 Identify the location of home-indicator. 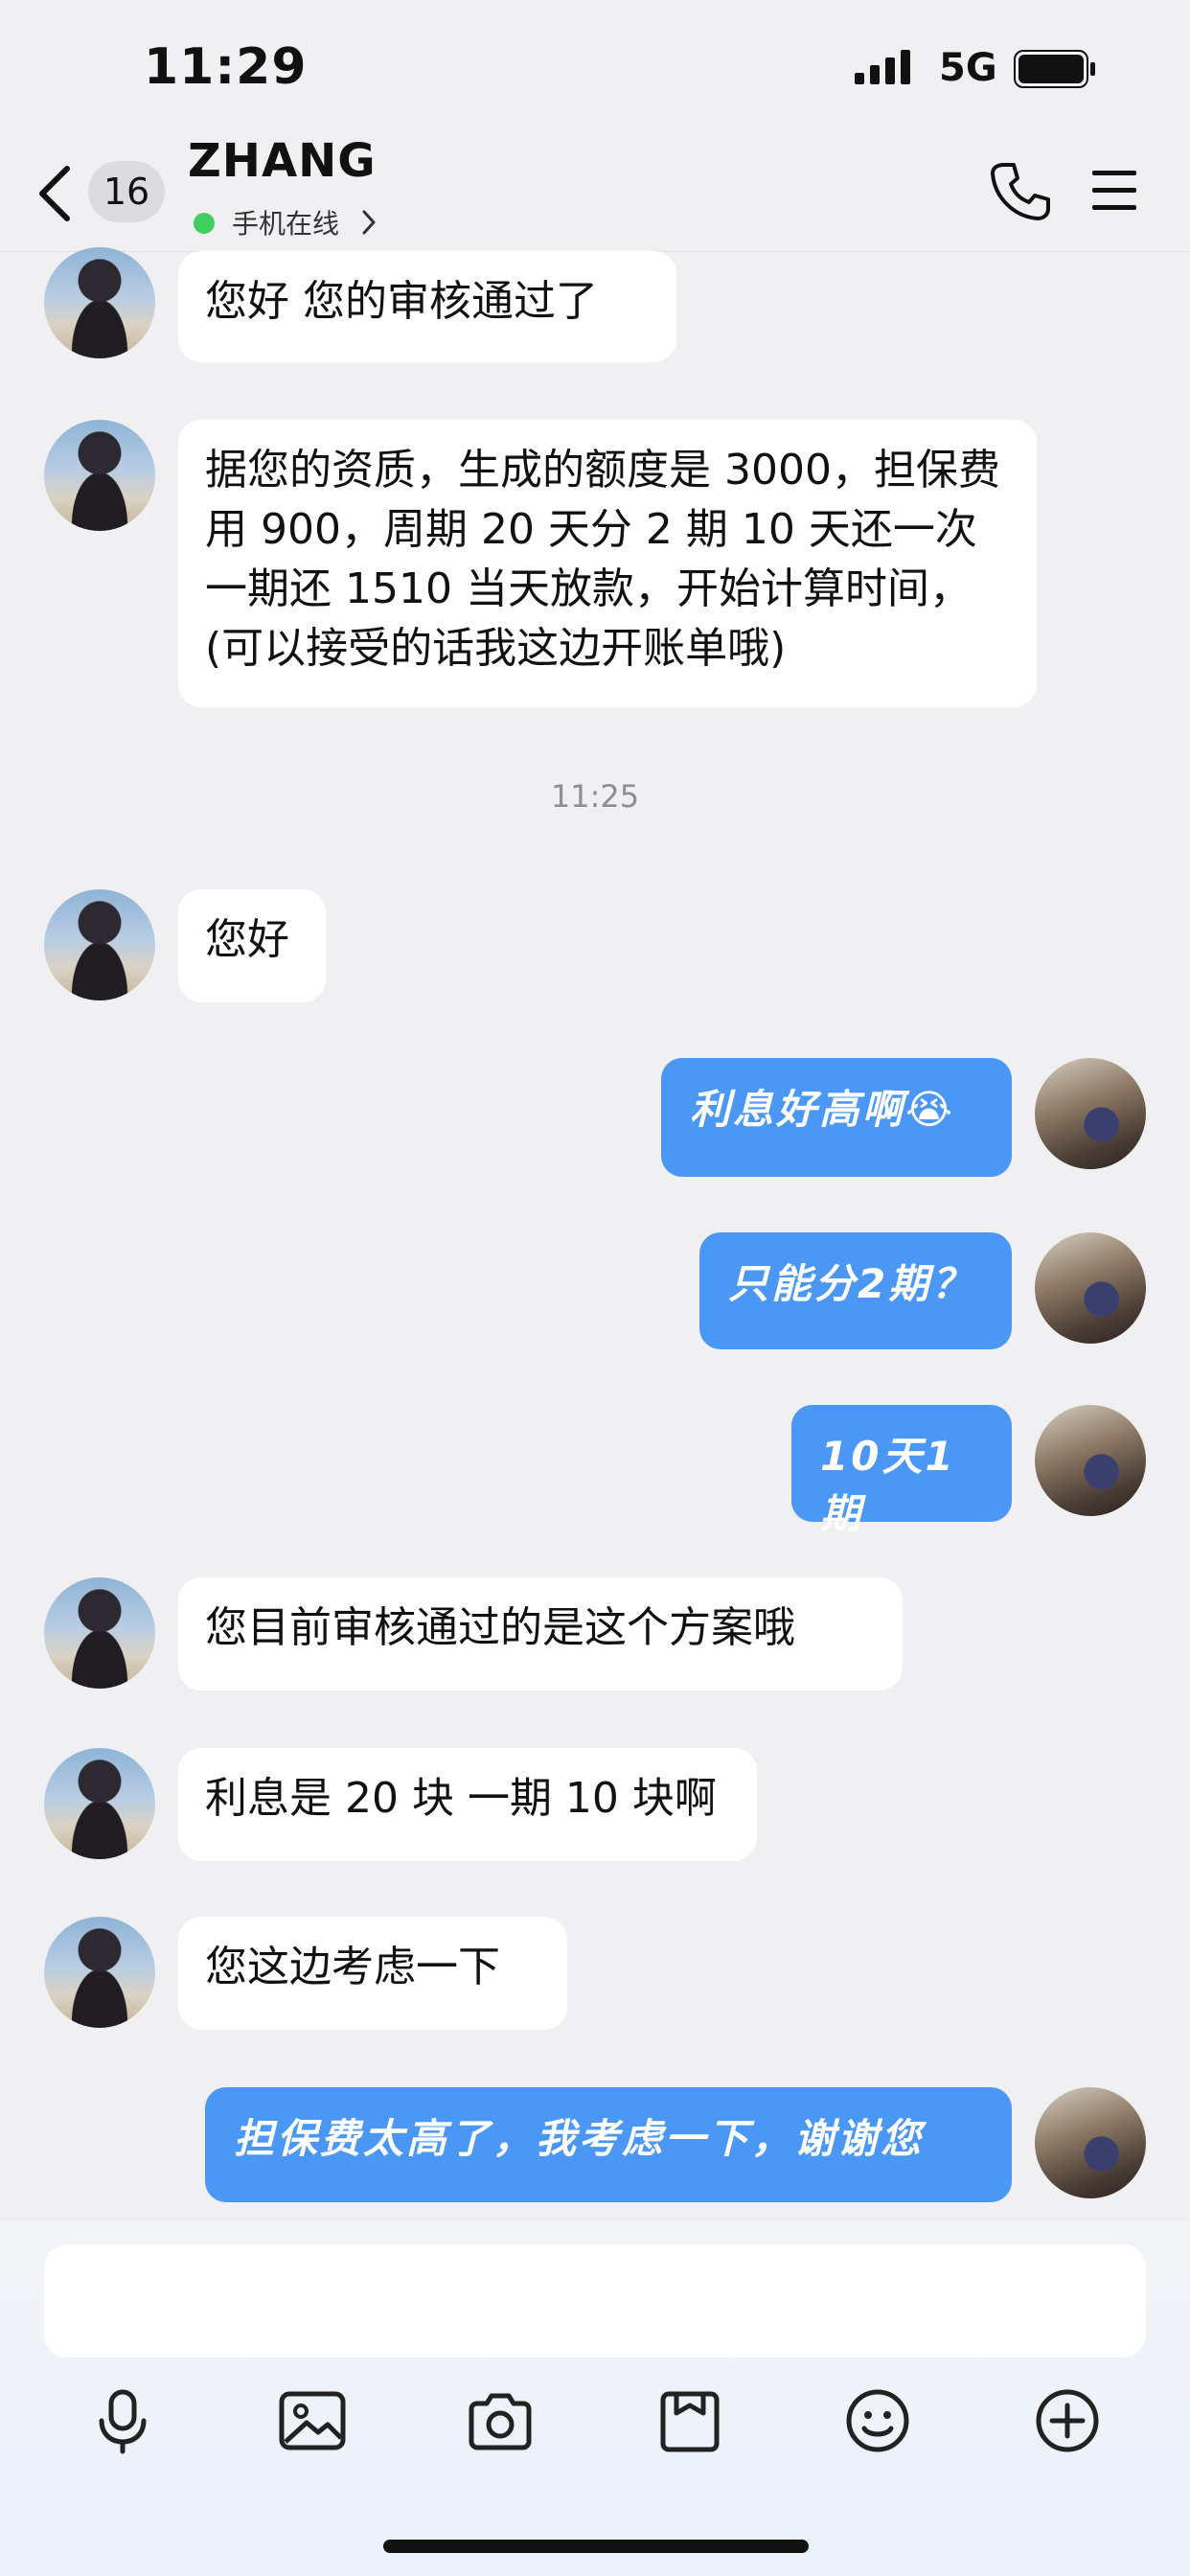
(596, 2546).